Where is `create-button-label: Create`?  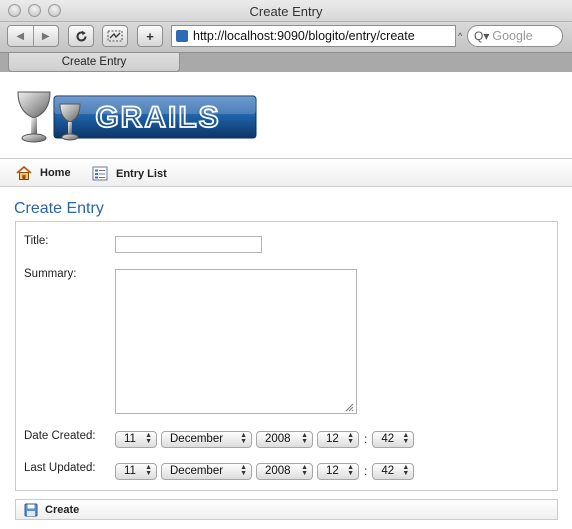
create-button-label: Create is located at coordinates (62, 510).